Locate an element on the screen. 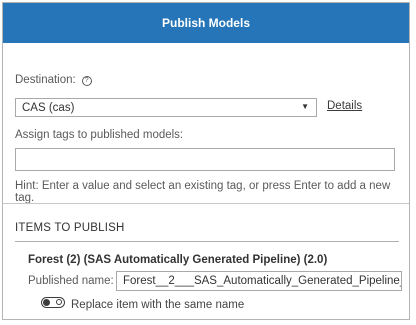 The width and height of the screenshot is (416, 325). destination-label-row: Destination:? is located at coordinates (53, 80).